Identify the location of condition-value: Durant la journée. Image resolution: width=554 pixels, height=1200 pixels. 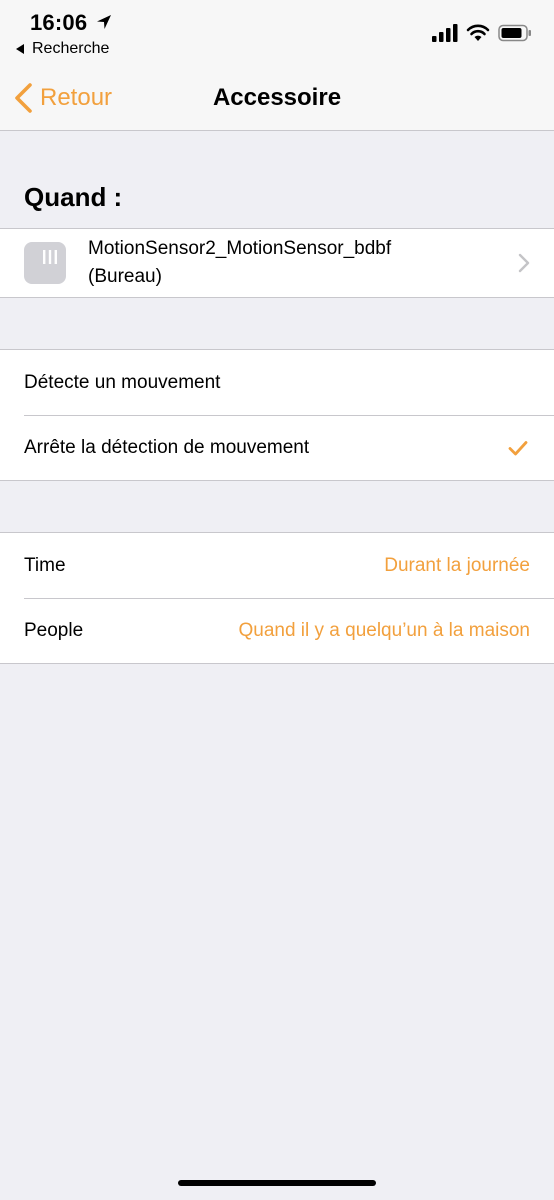
(457, 565).